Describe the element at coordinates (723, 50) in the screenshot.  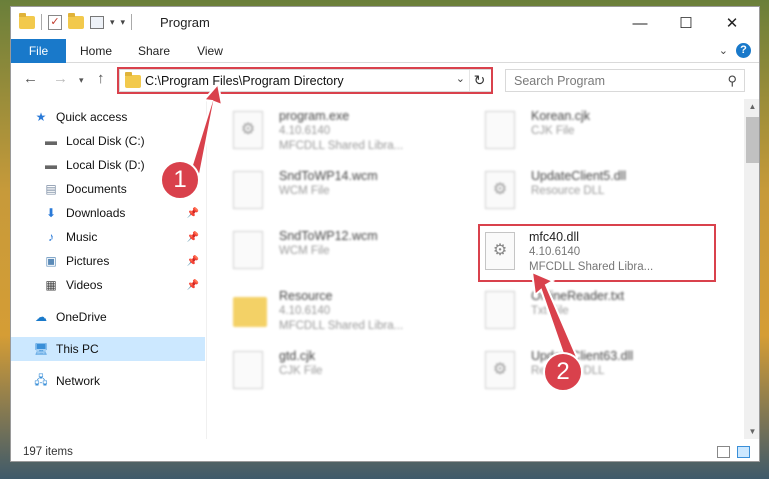
I see `expand-ribbon-icon: ⌄` at that location.